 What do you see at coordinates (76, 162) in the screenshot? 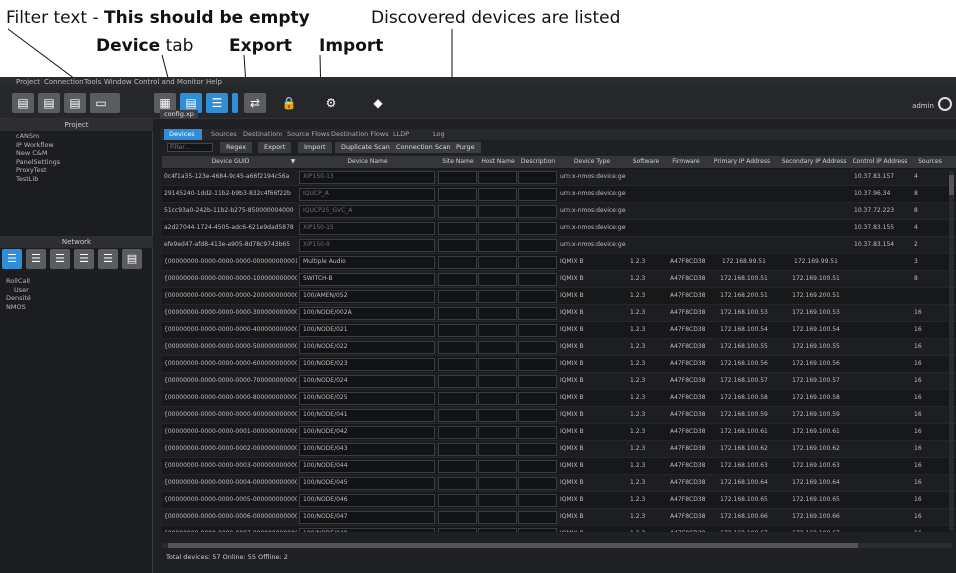
I see `project-item: PanelSettings` at bounding box center [76, 162].